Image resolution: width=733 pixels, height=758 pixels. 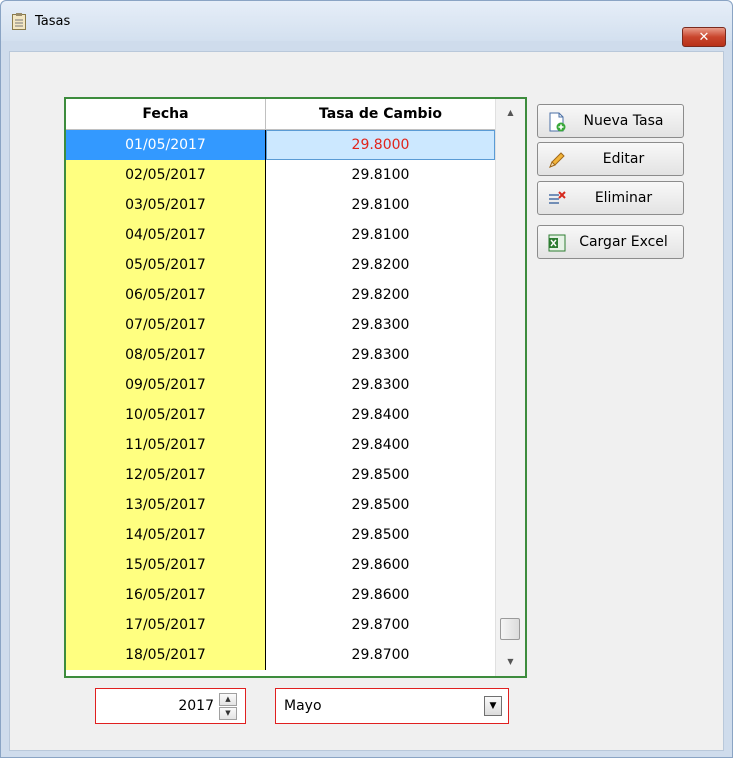 What do you see at coordinates (366, 24) in the screenshot?
I see `title-bar: Tasas ✕` at bounding box center [366, 24].